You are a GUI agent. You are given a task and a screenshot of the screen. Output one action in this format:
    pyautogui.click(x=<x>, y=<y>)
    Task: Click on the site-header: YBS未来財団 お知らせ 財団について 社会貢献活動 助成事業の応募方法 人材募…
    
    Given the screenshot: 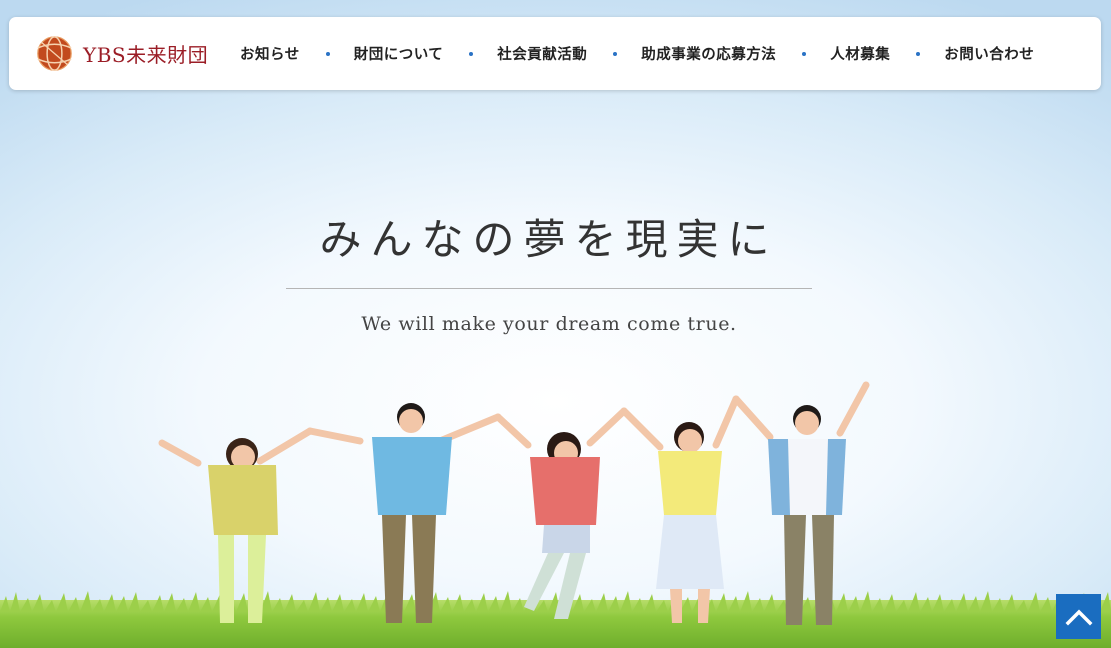 What is the action you would take?
    pyautogui.click(x=555, y=53)
    